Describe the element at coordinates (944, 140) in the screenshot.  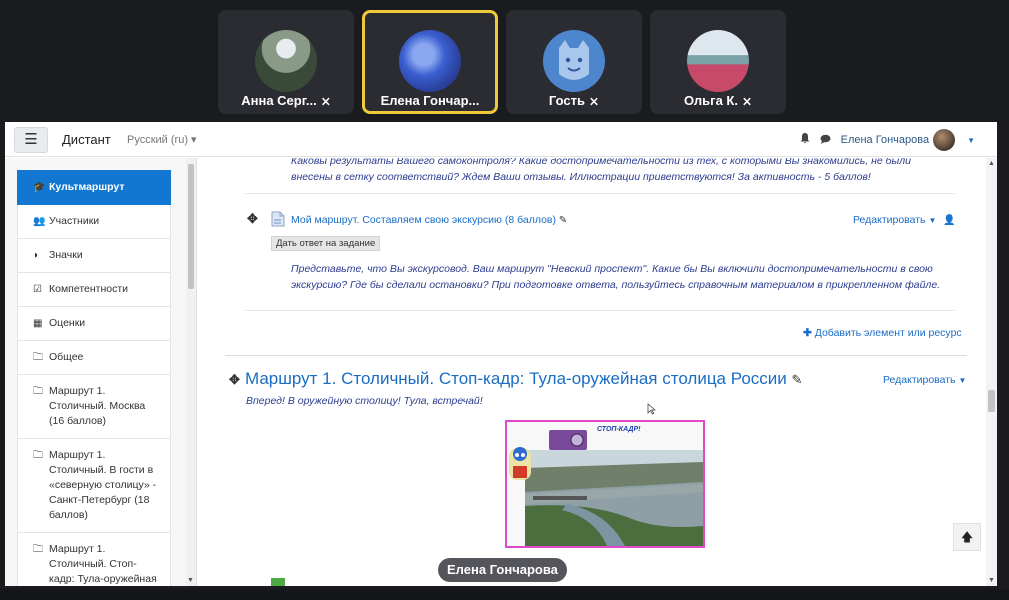
I see `user-avatar` at that location.